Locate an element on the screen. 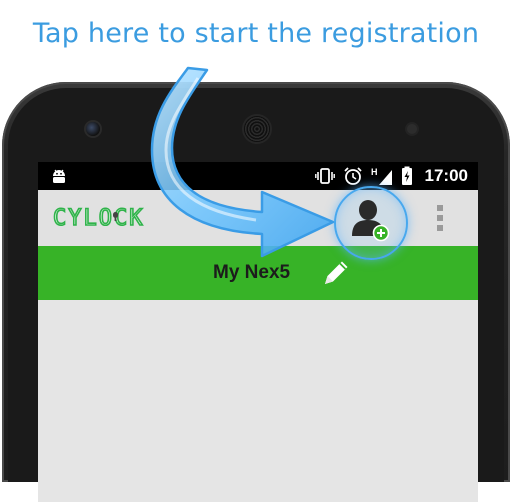 Image resolution: width=512 pixels, height=502 pixels. cylock-logo: CYLOCK is located at coordinates (98, 216).